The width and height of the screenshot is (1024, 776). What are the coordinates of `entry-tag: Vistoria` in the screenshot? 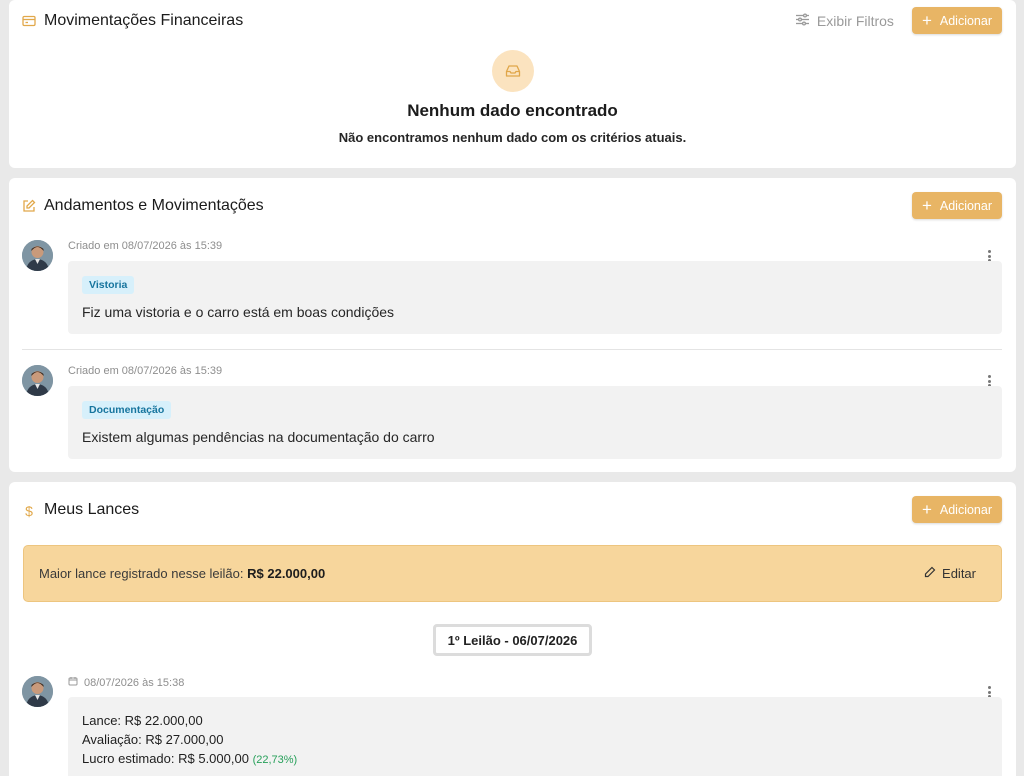 It's located at (108, 285).